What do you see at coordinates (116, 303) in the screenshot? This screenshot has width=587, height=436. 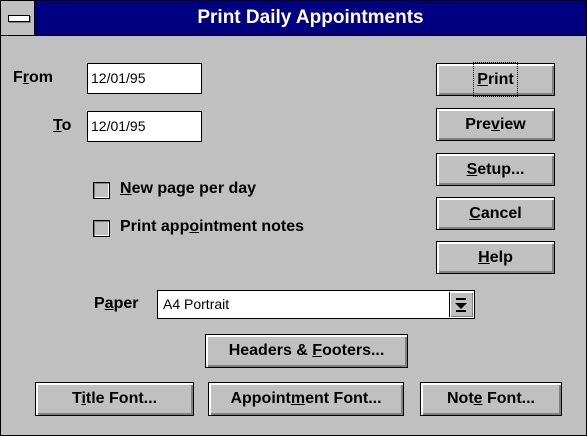 I see `paper-label: Paper` at bounding box center [116, 303].